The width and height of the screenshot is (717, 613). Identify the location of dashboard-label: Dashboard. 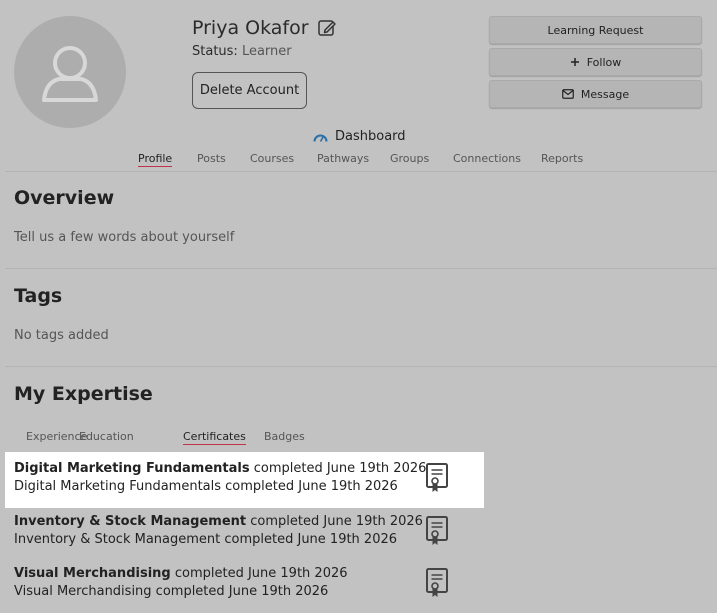
(370, 136).